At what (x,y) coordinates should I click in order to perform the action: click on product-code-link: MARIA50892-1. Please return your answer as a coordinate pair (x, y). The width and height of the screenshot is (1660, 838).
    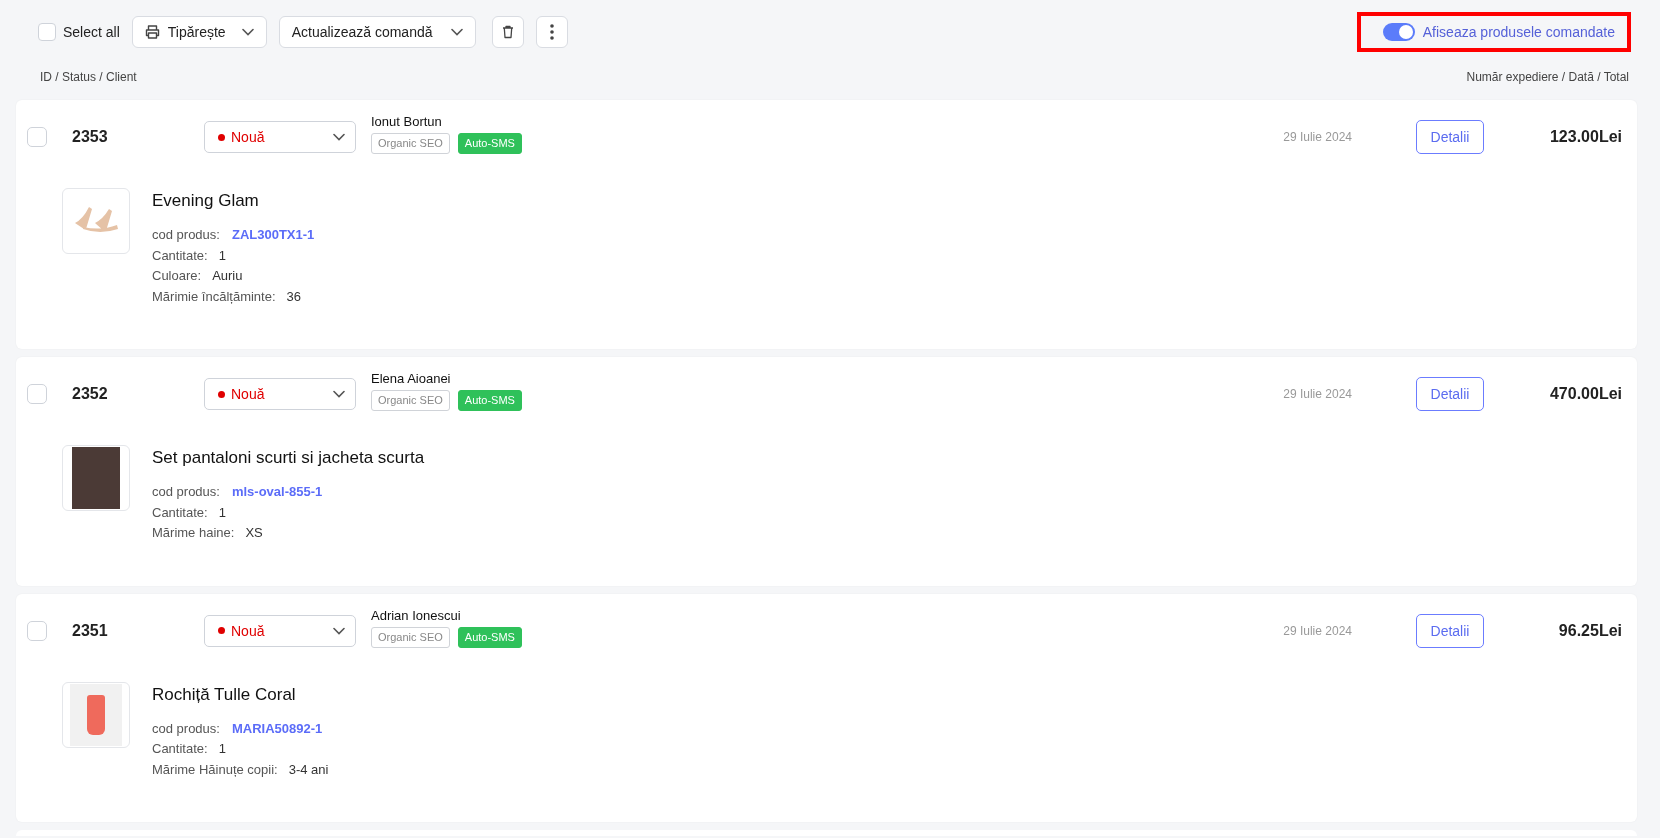
    Looking at the image, I should click on (277, 728).